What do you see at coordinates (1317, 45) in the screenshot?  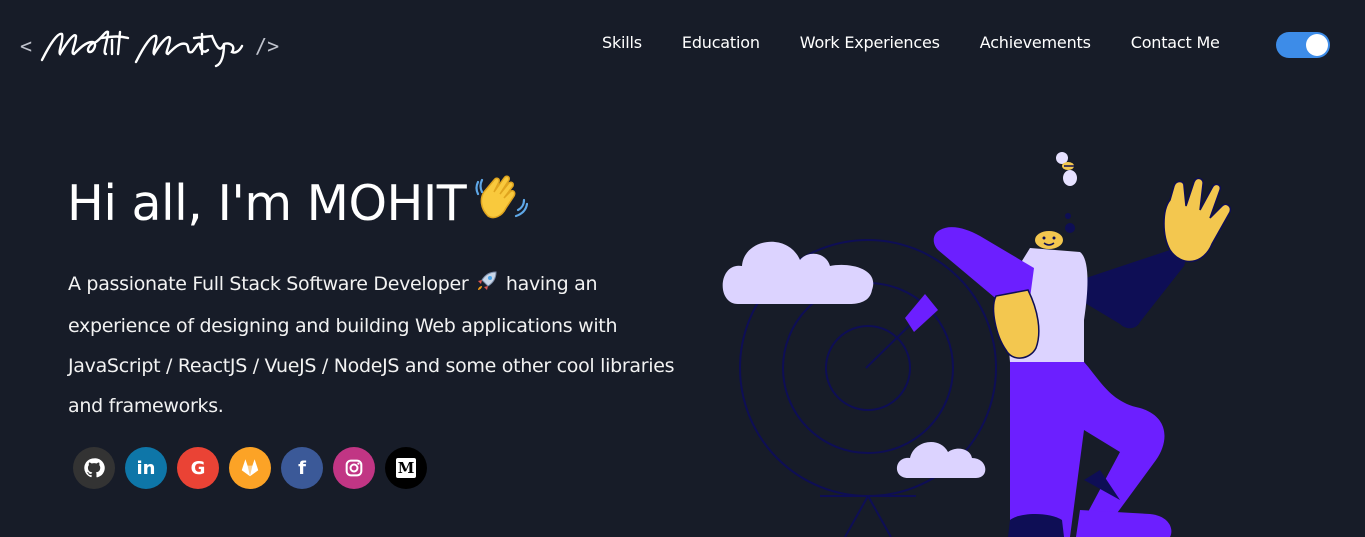 I see `theme-toggle-knob` at bounding box center [1317, 45].